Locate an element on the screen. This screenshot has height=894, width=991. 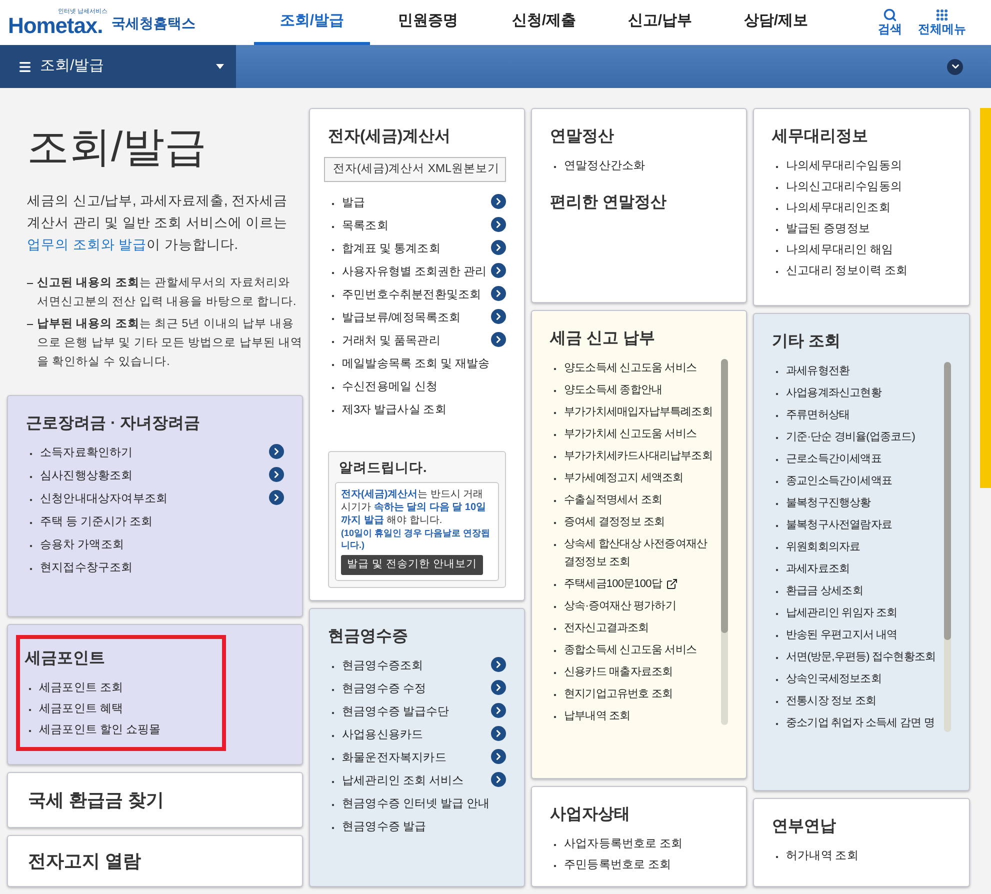
menu-link: 주민등록번호로 조회 is located at coordinates (646, 865).